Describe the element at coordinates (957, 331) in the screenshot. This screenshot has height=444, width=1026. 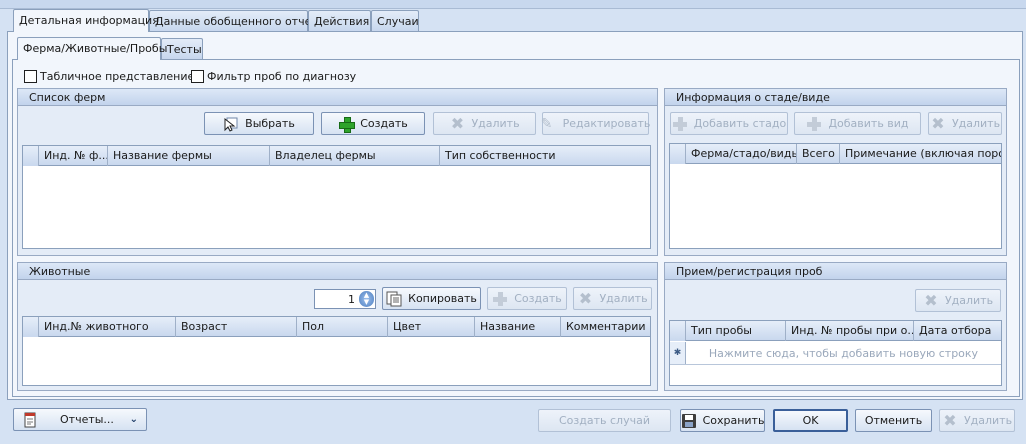
I see `col-collection-date: Дата отбора` at that location.